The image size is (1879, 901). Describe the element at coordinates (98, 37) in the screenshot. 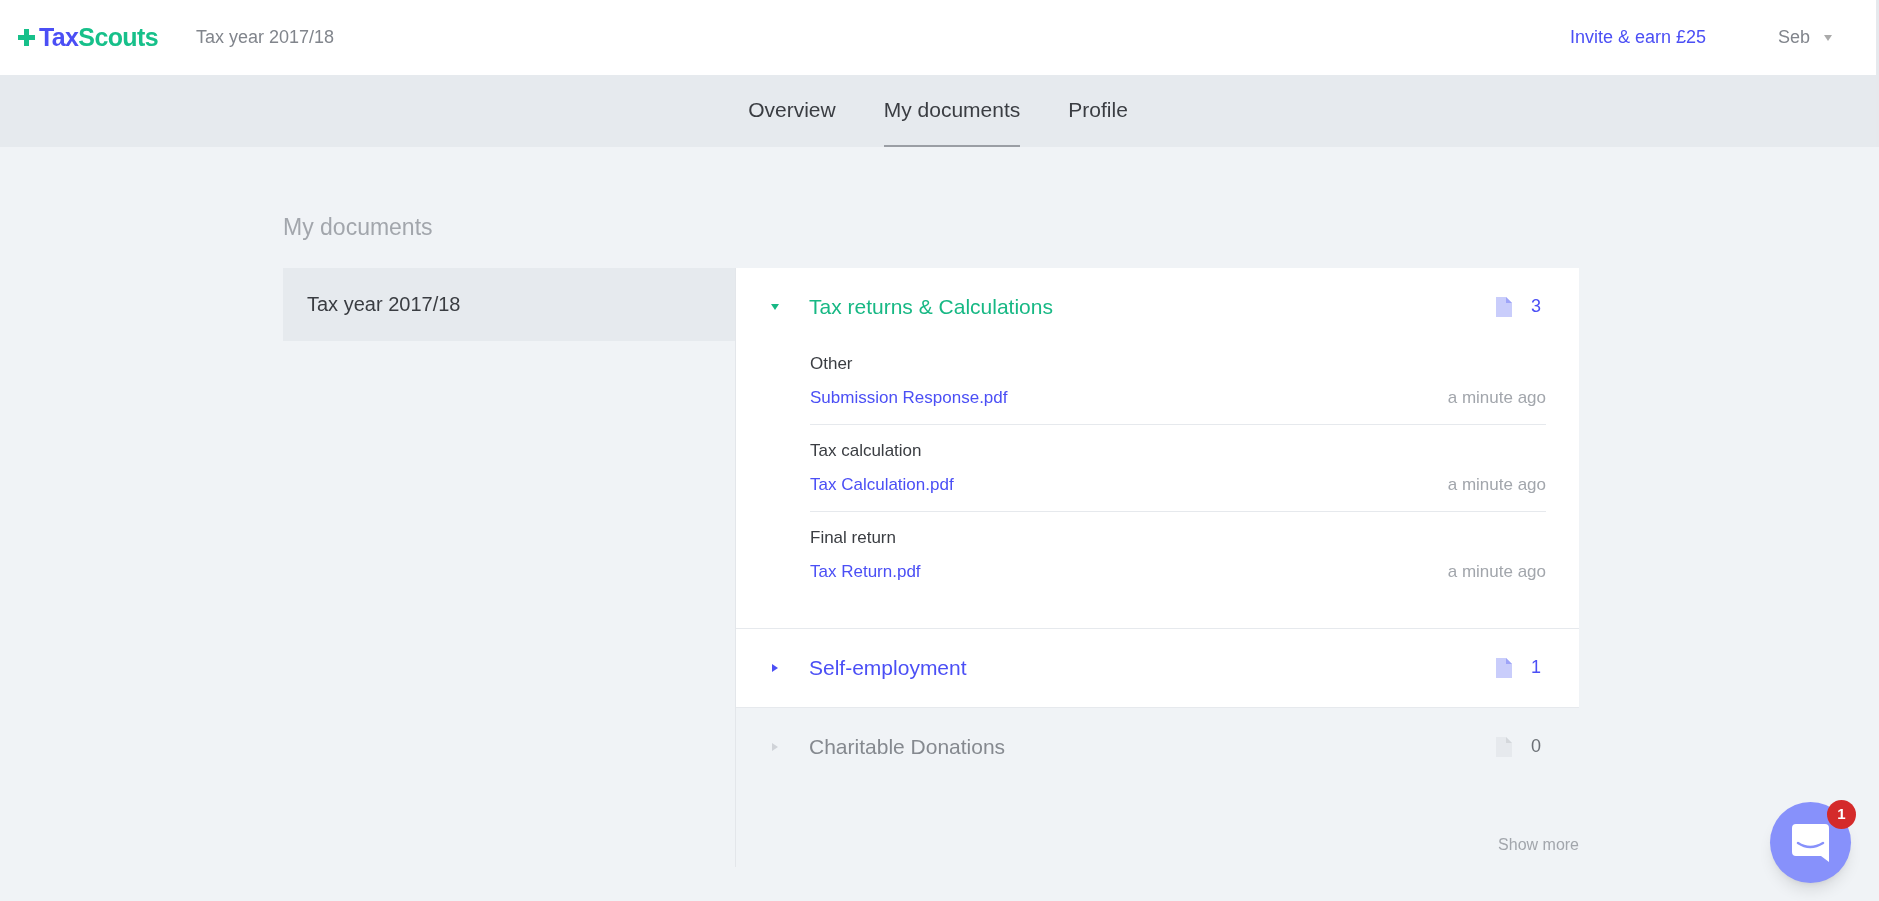

I see `logo-text: TaxScouts` at that location.